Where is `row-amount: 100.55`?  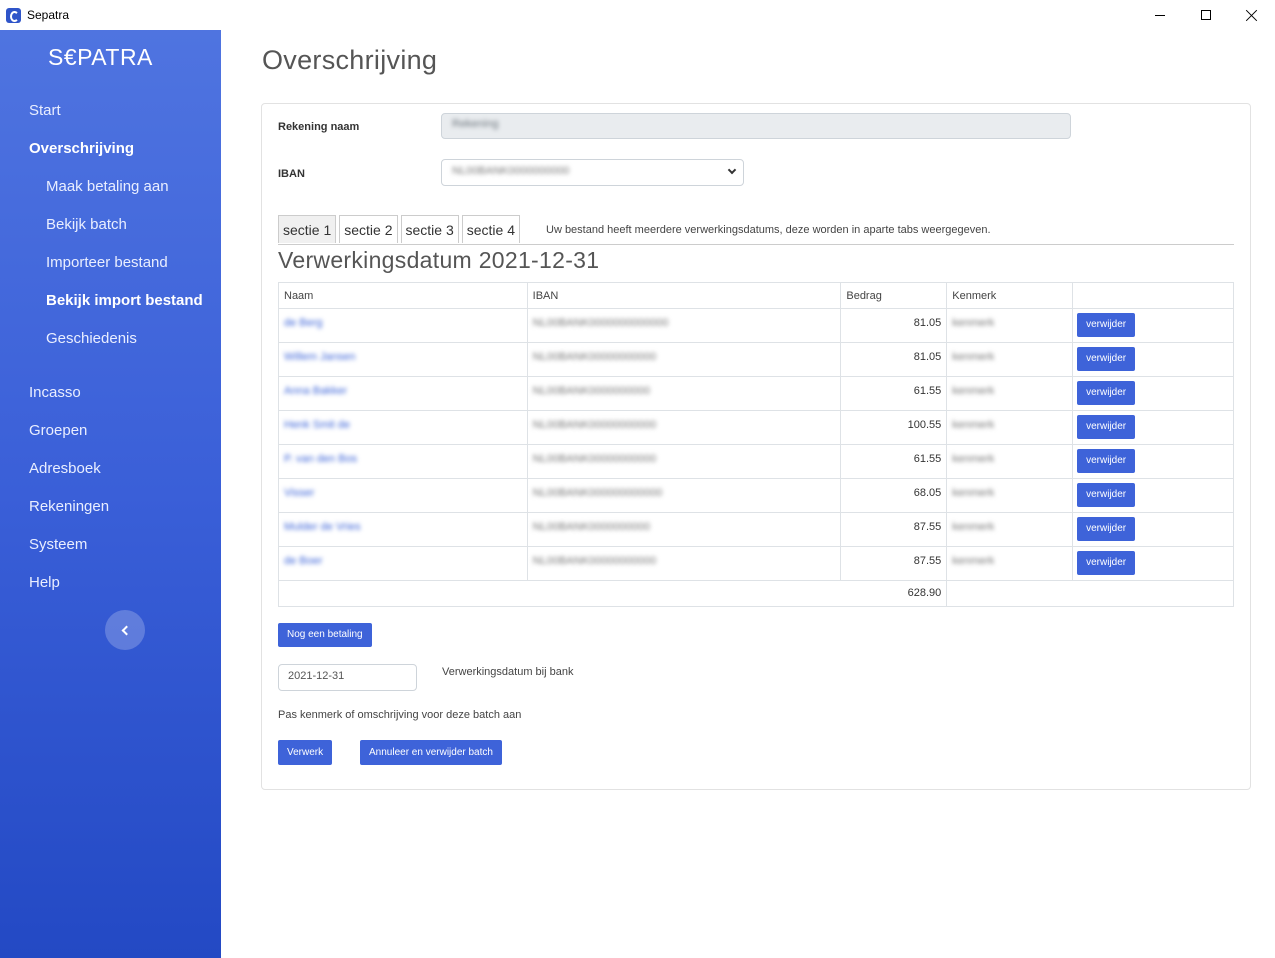
row-amount: 100.55 is located at coordinates (894, 427).